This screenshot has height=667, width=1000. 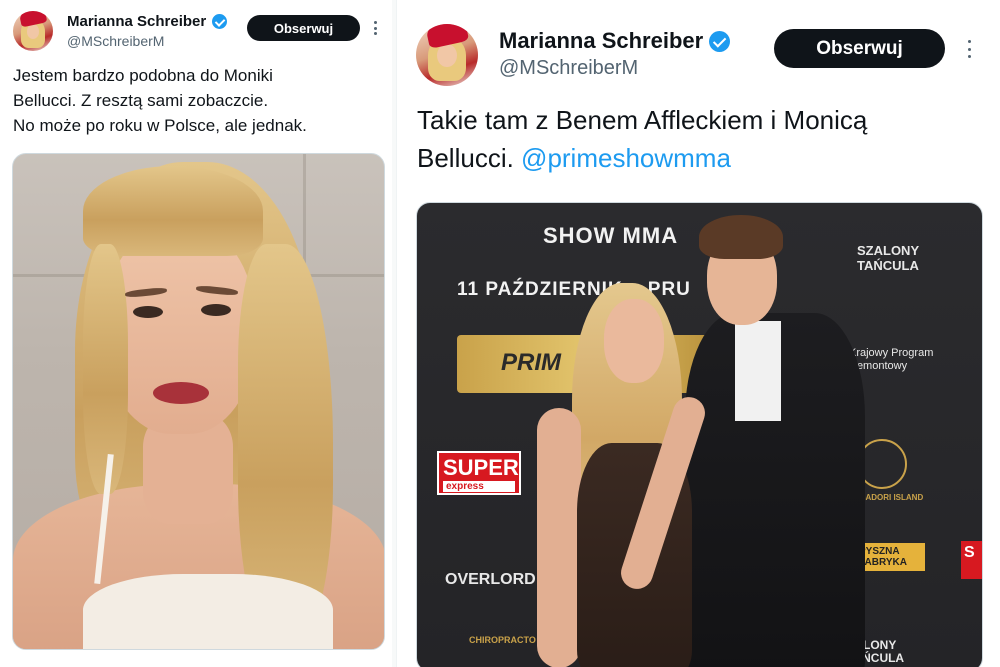 What do you see at coordinates (971, 560) in the screenshot?
I see `se-small-tag: S` at bounding box center [971, 560].